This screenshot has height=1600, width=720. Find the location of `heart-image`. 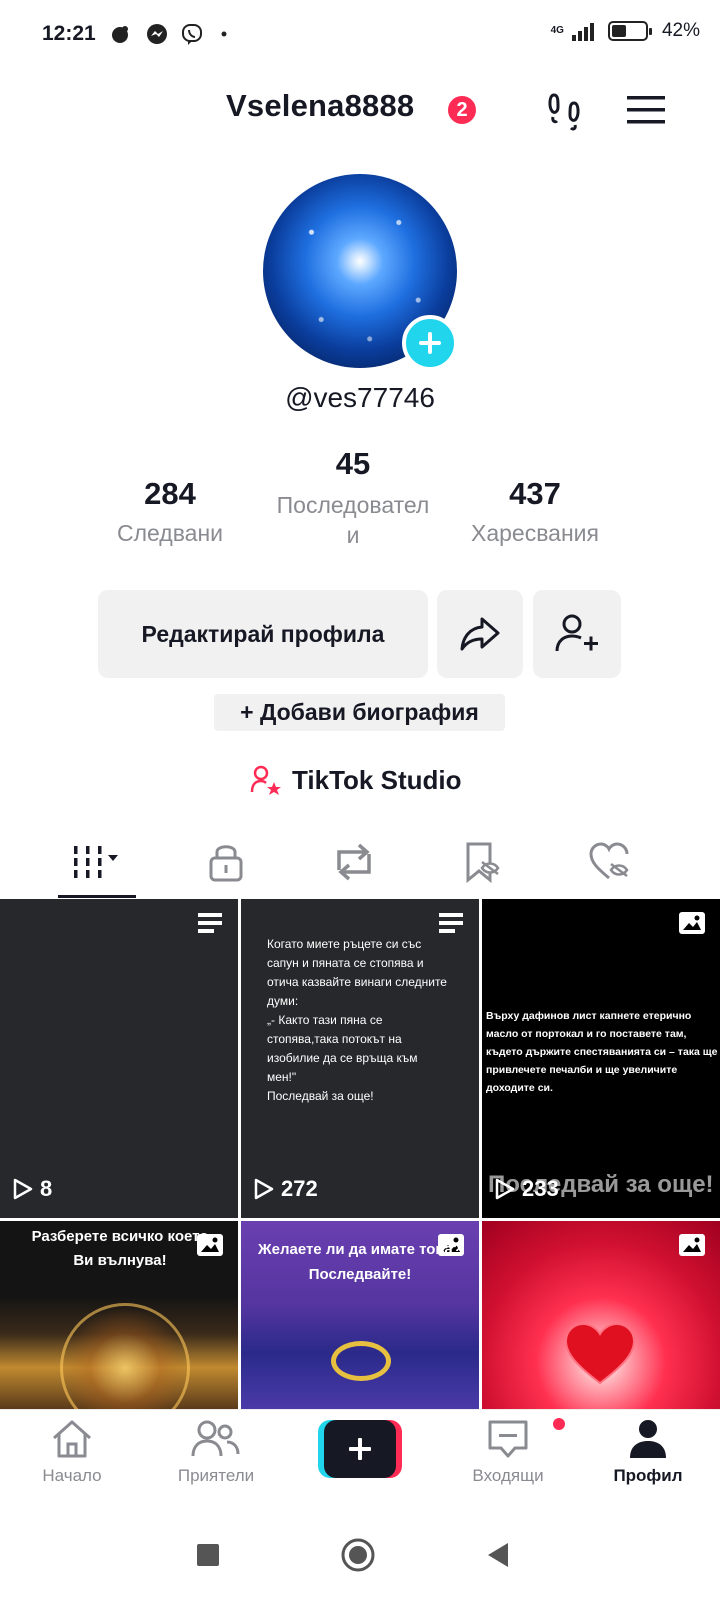

heart-image is located at coordinates (600, 1353).